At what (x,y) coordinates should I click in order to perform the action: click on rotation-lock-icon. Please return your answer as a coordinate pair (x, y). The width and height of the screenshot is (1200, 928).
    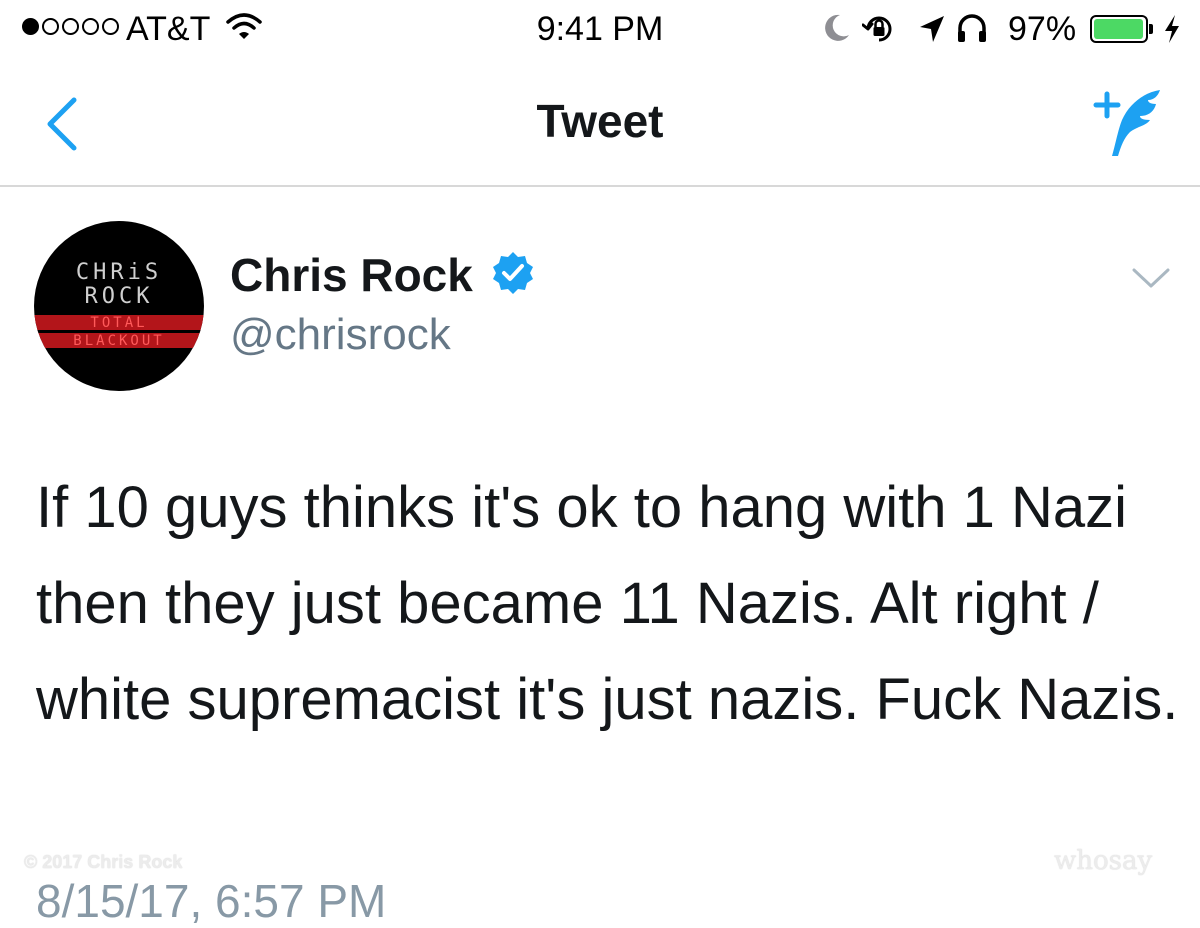
    Looking at the image, I should click on (878, 31).